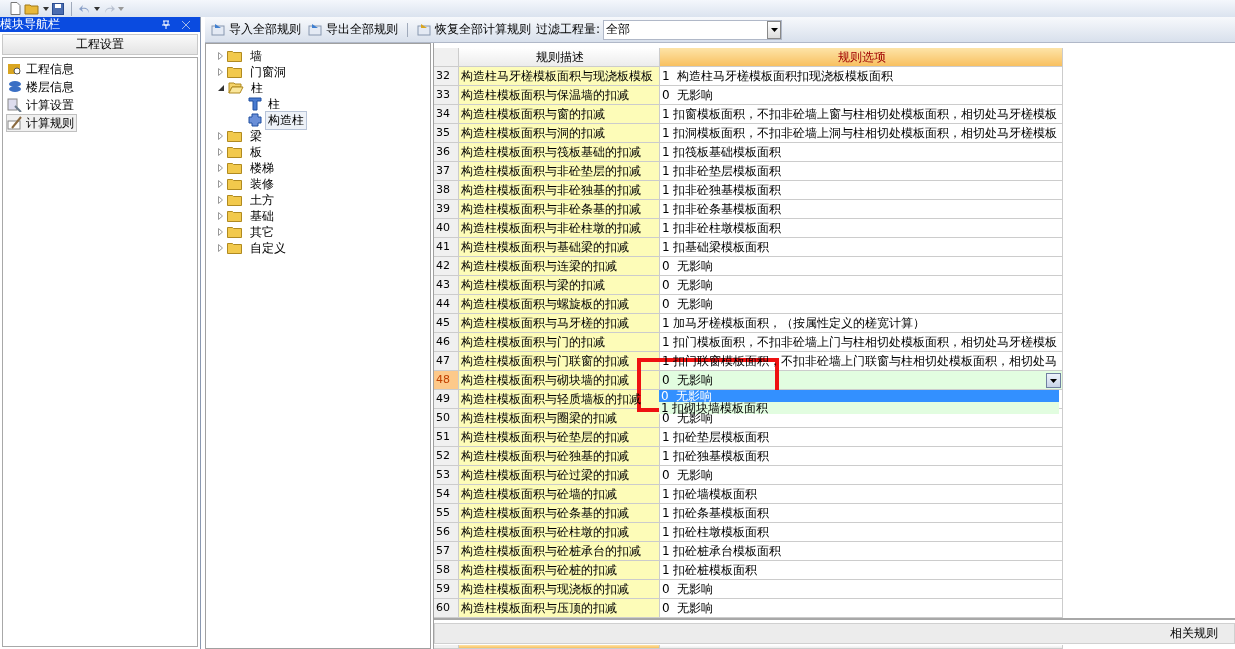  What do you see at coordinates (446, 133) in the screenshot?
I see `row-number: 35` at bounding box center [446, 133].